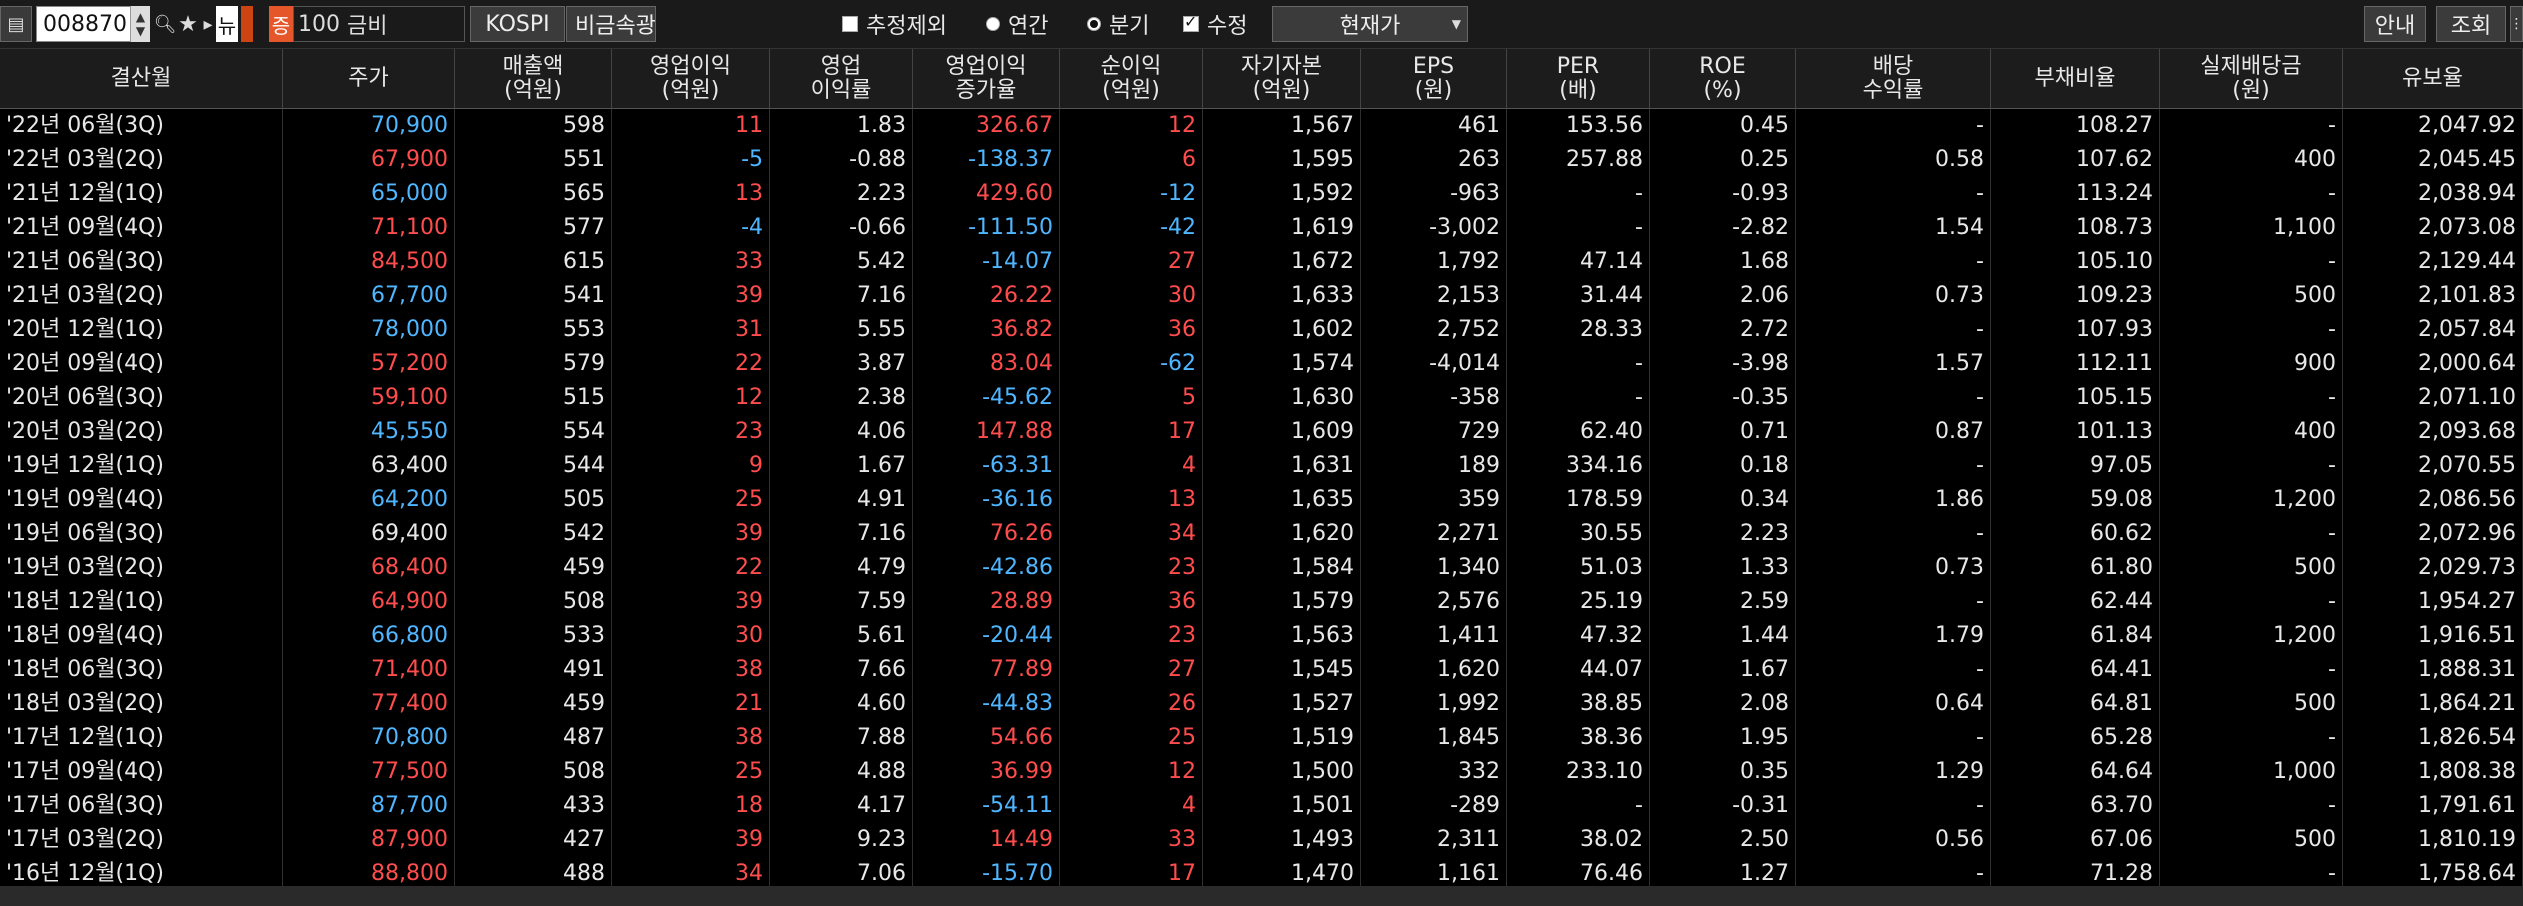 This screenshot has width=2523, height=906. Describe the element at coordinates (1723, 568) in the screenshot. I see `cell-roe: 1.33` at that location.